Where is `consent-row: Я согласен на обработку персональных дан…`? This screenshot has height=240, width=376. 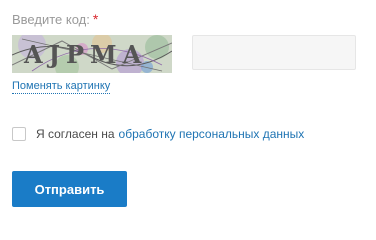 consent-row: Я согласен на обработку персональных дан… is located at coordinates (158, 134).